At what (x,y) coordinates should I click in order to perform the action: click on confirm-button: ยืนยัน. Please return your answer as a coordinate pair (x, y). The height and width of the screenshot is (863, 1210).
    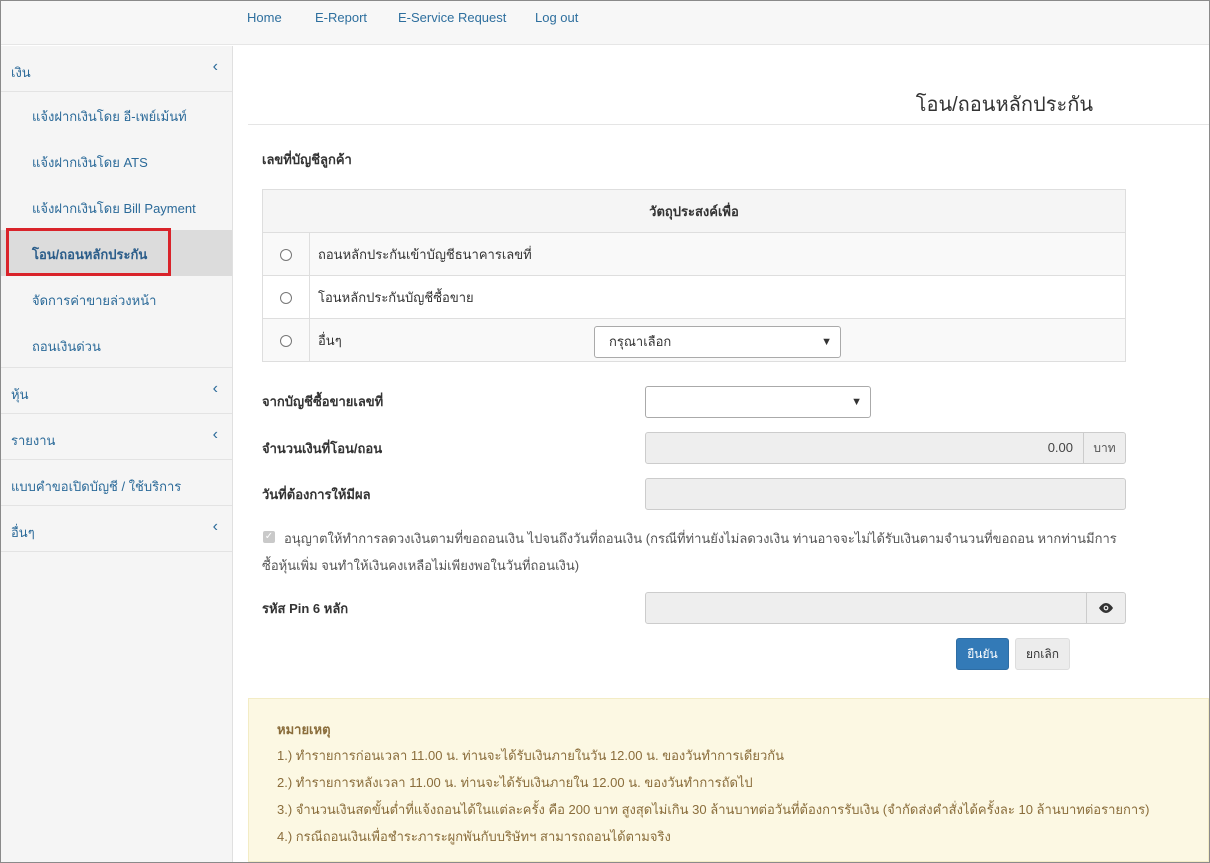
    Looking at the image, I should click on (982, 654).